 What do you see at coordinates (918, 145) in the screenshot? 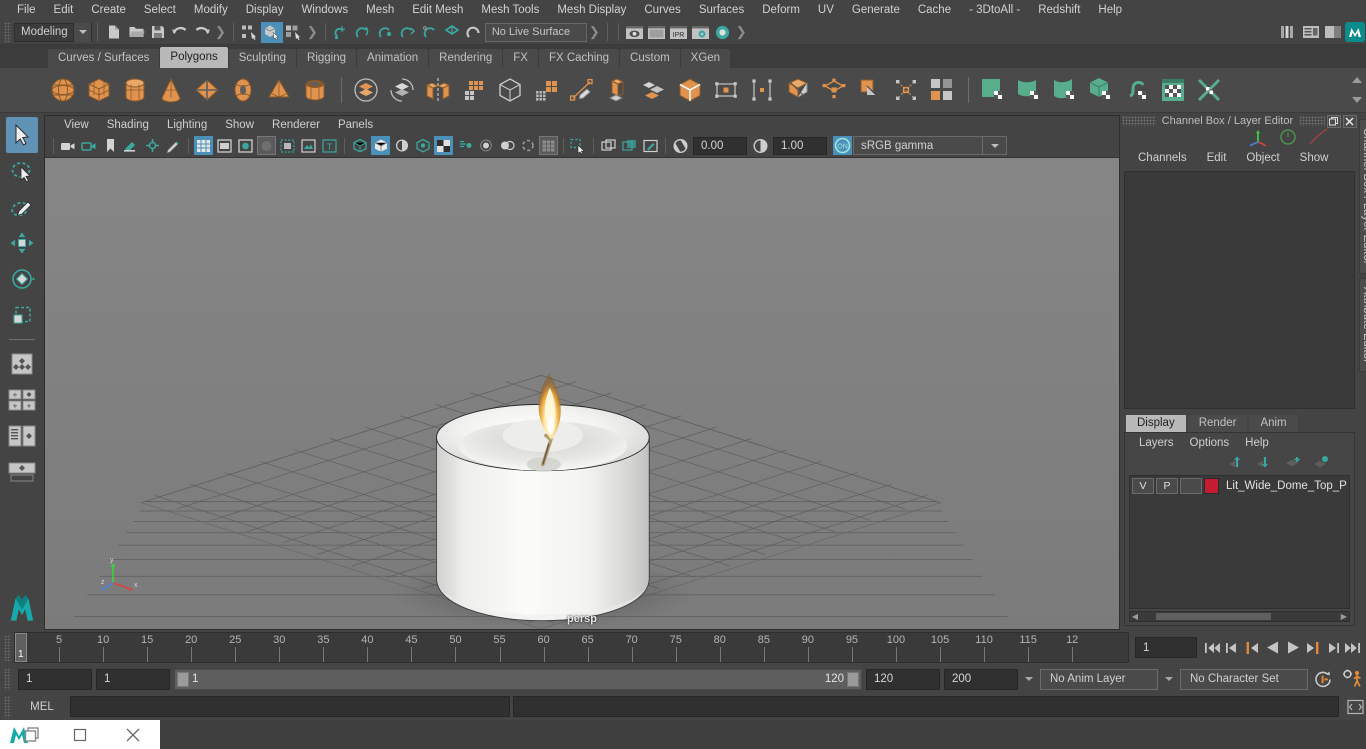
I see `color-management-field: sRGB gamma` at bounding box center [918, 145].